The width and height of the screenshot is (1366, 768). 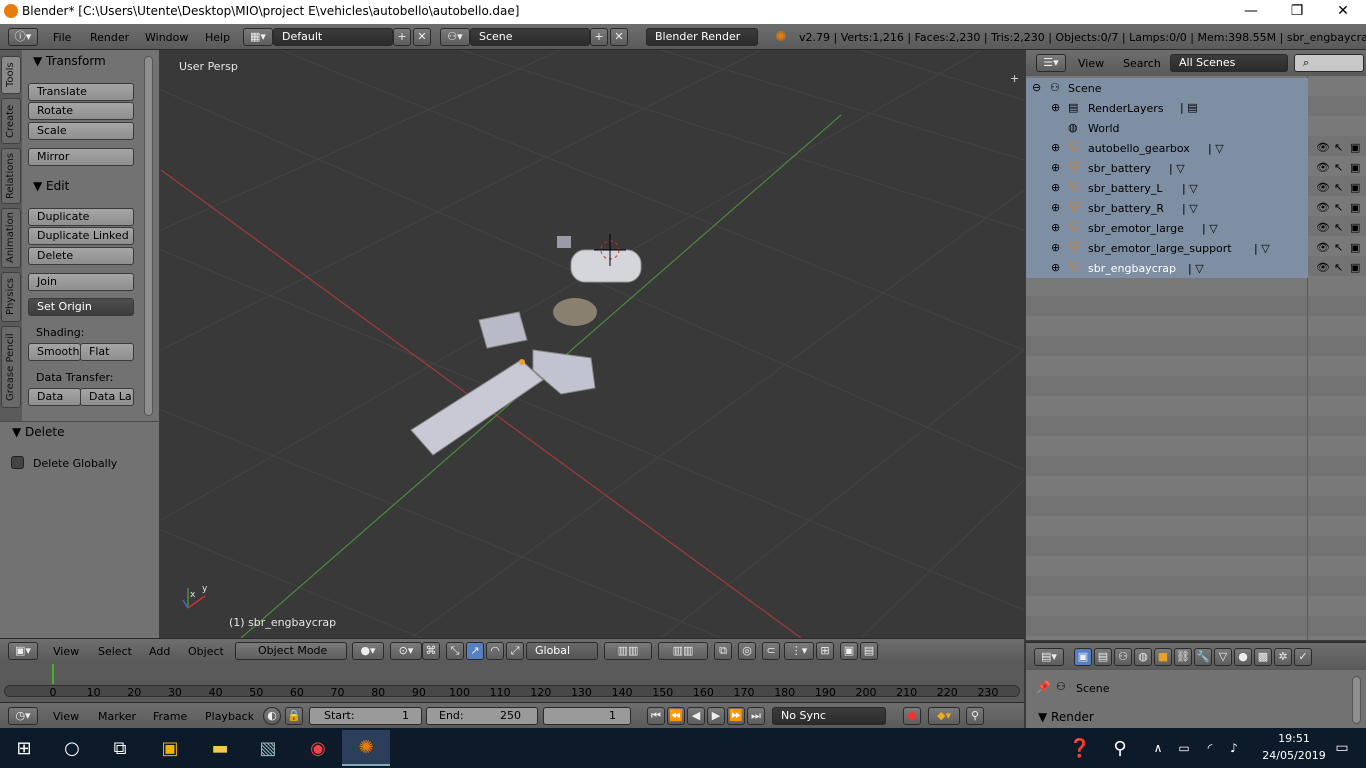 What do you see at coordinates (526, 345) in the screenshot?
I see `vehicle-mesh` at bounding box center [526, 345].